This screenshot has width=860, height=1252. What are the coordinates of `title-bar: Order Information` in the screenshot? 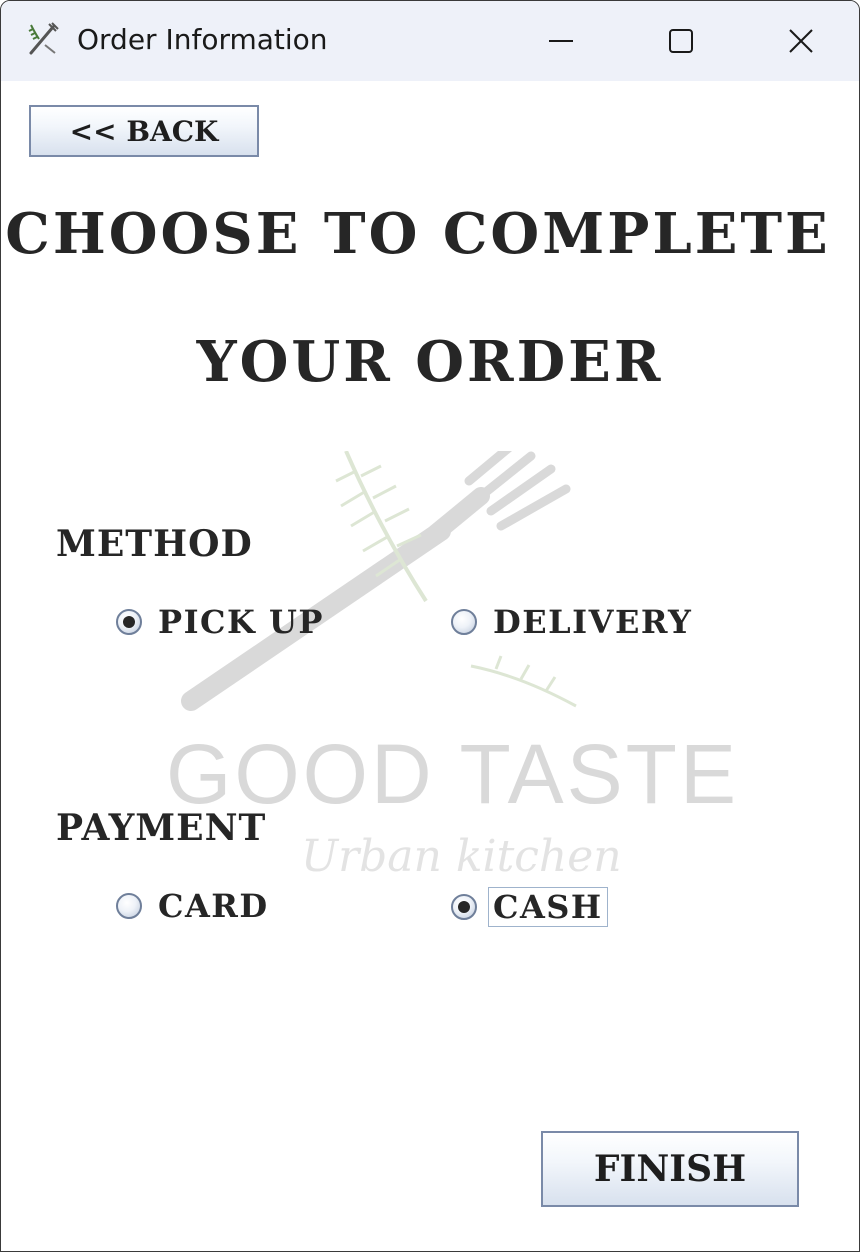 It's located at (430, 41).